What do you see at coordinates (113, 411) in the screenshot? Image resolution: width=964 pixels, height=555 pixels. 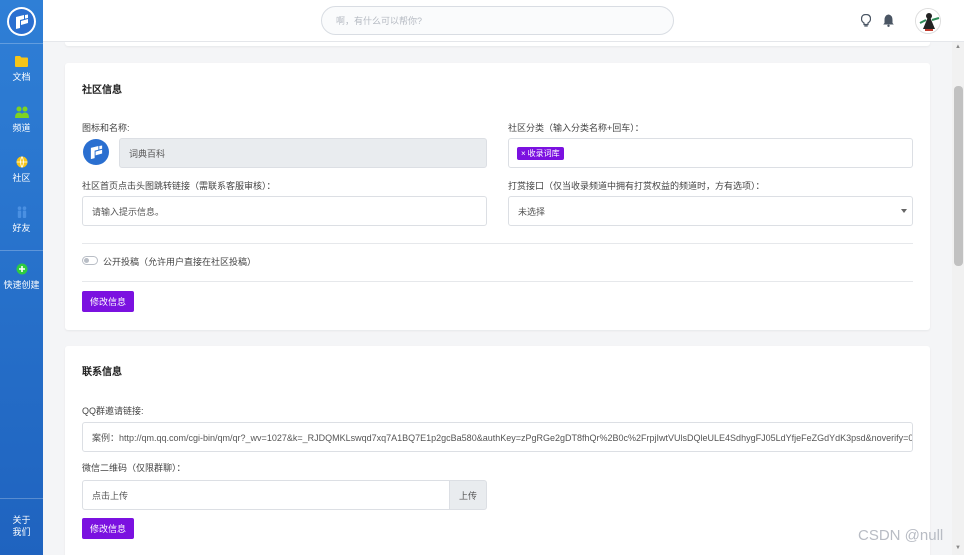 I see `qq-link-label: QQ群邀请链接:` at bounding box center [113, 411].